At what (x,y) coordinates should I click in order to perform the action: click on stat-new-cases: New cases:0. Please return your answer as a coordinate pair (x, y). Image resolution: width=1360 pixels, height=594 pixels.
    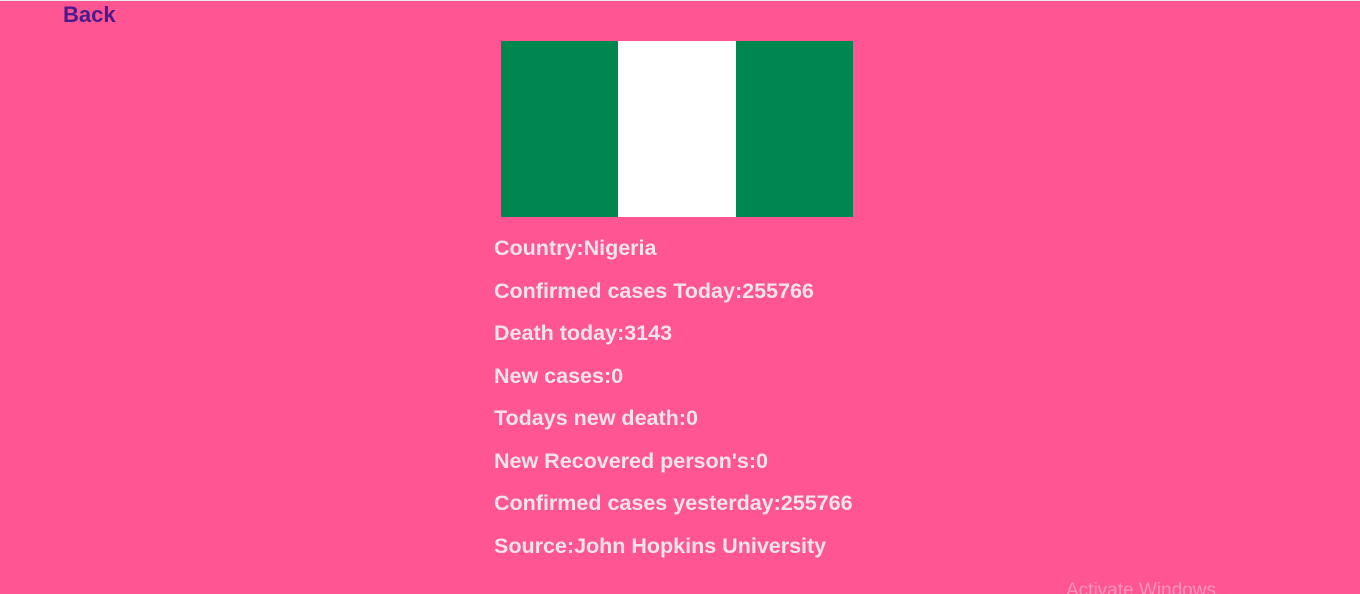
    Looking at the image, I should click on (559, 375).